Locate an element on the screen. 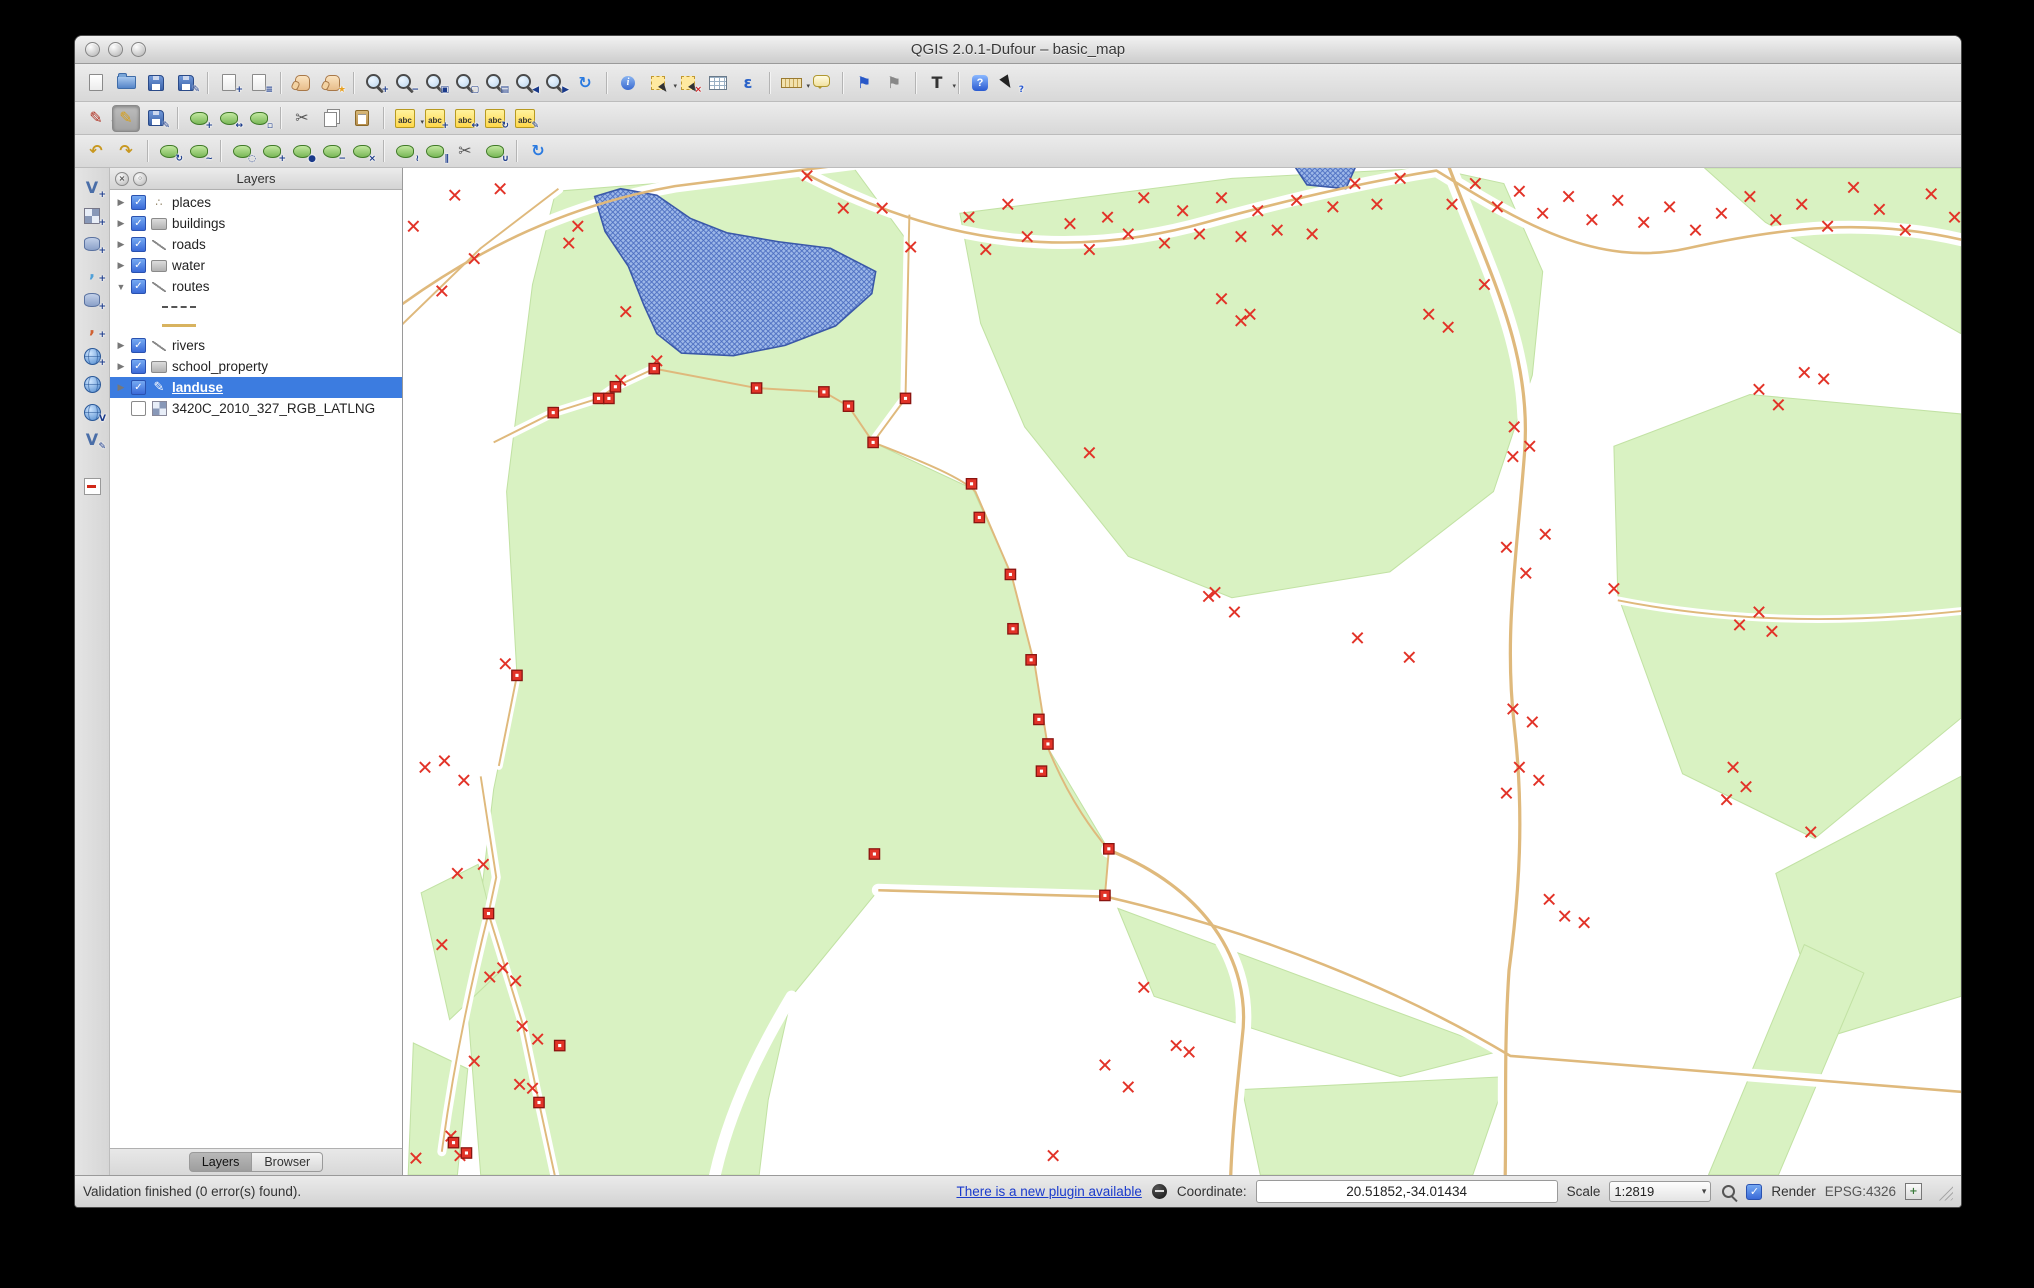 The width and height of the screenshot is (2034, 1288). panel-detach-icon: ◦ is located at coordinates (140, 178).